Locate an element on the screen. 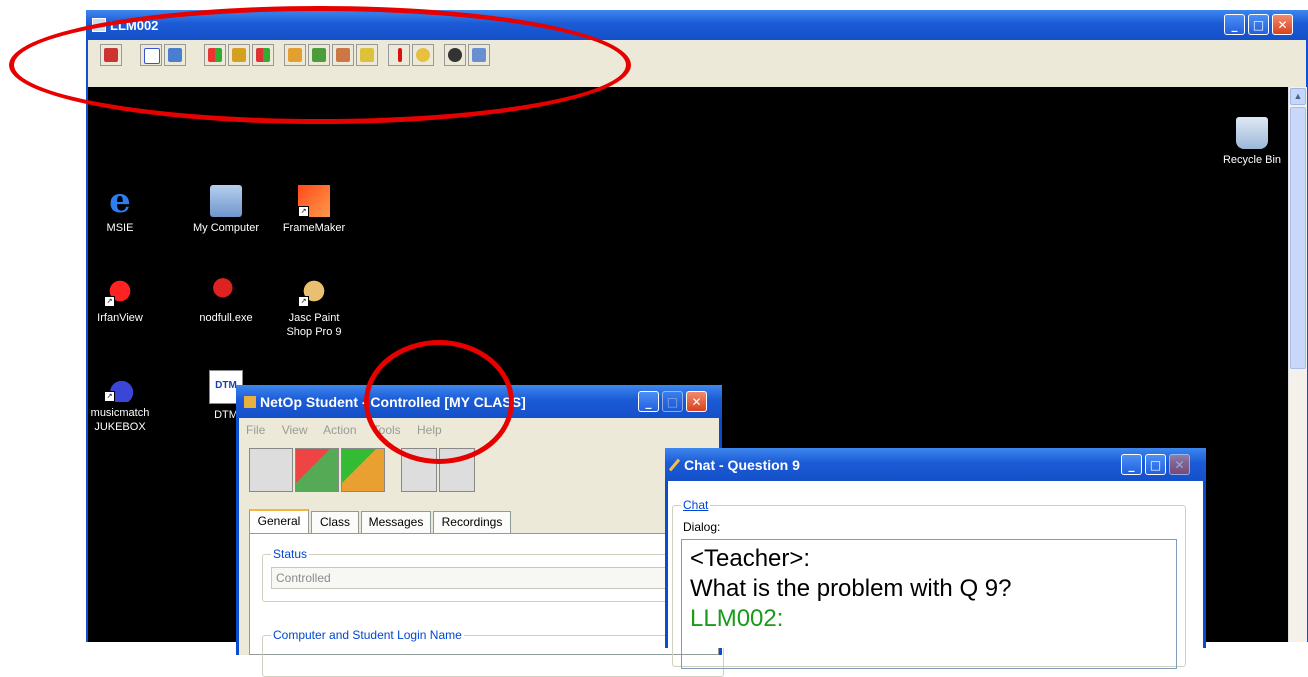 The height and width of the screenshot is (677, 1308). title-highlight-circle is located at coordinates (439, 402).